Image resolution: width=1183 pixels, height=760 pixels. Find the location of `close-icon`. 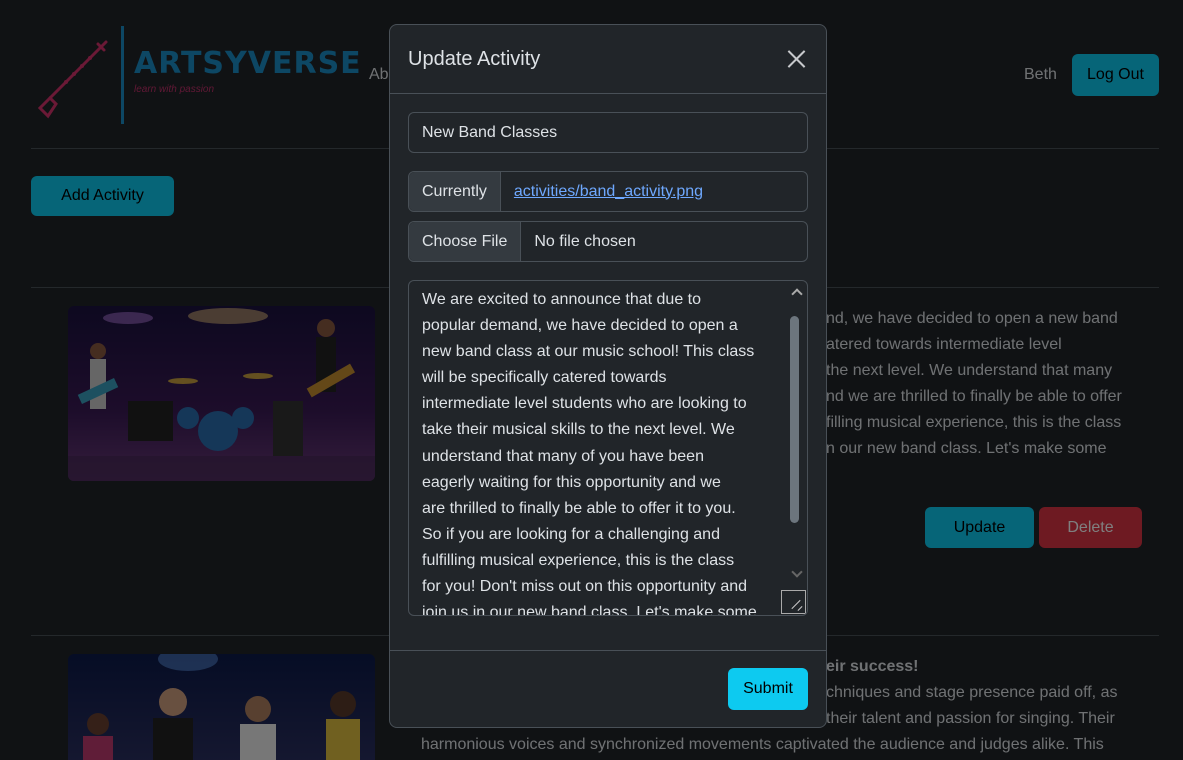

close-icon is located at coordinates (796, 59).